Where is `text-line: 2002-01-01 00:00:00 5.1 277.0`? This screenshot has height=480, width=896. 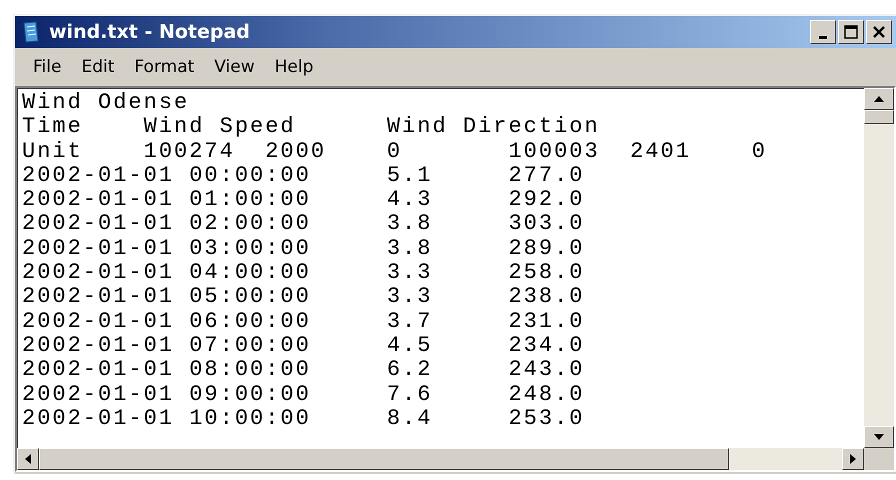 text-line: 2002-01-01 00:00:00 5.1 277.0 is located at coordinates (304, 176).